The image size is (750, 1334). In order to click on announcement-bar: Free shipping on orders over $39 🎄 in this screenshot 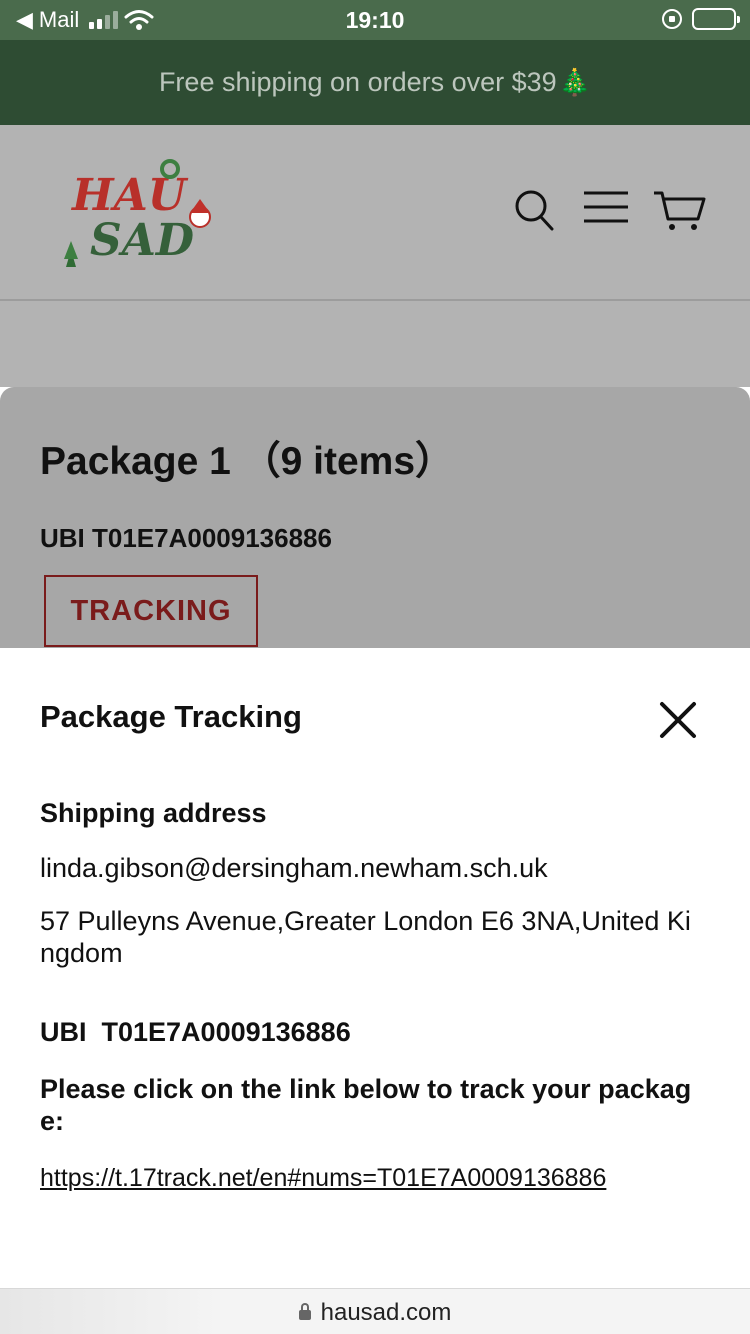, I will do `click(375, 82)`.